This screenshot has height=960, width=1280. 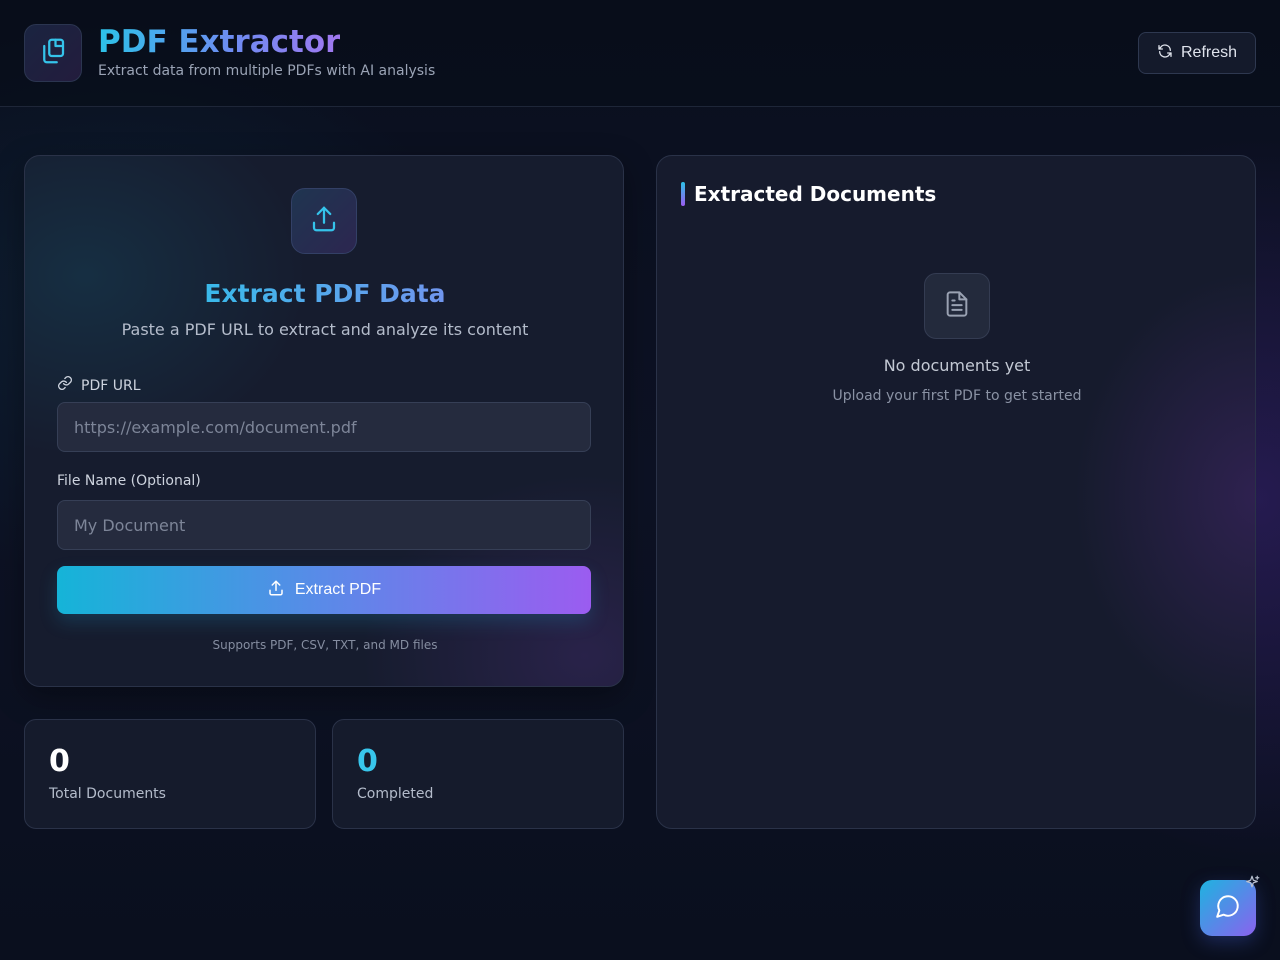 I want to click on empty-state-icon-container, so click(x=957, y=306).